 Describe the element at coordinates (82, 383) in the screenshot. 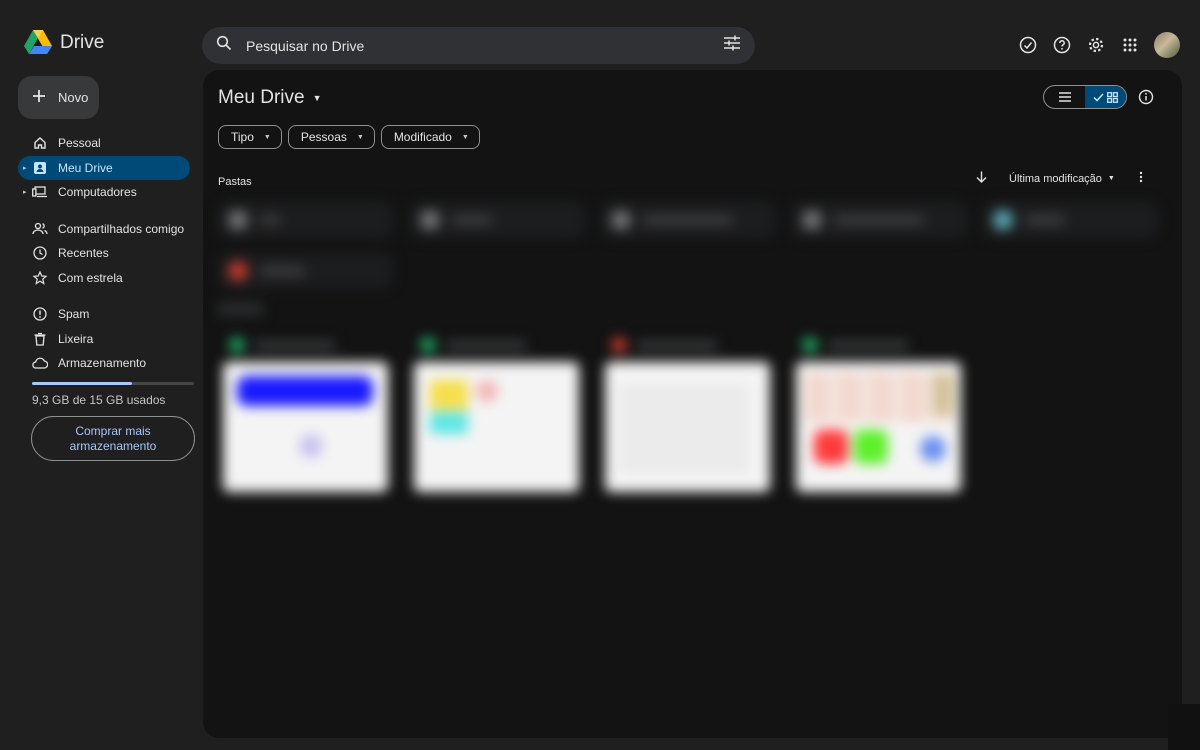

I see `storage-usage-fill` at that location.